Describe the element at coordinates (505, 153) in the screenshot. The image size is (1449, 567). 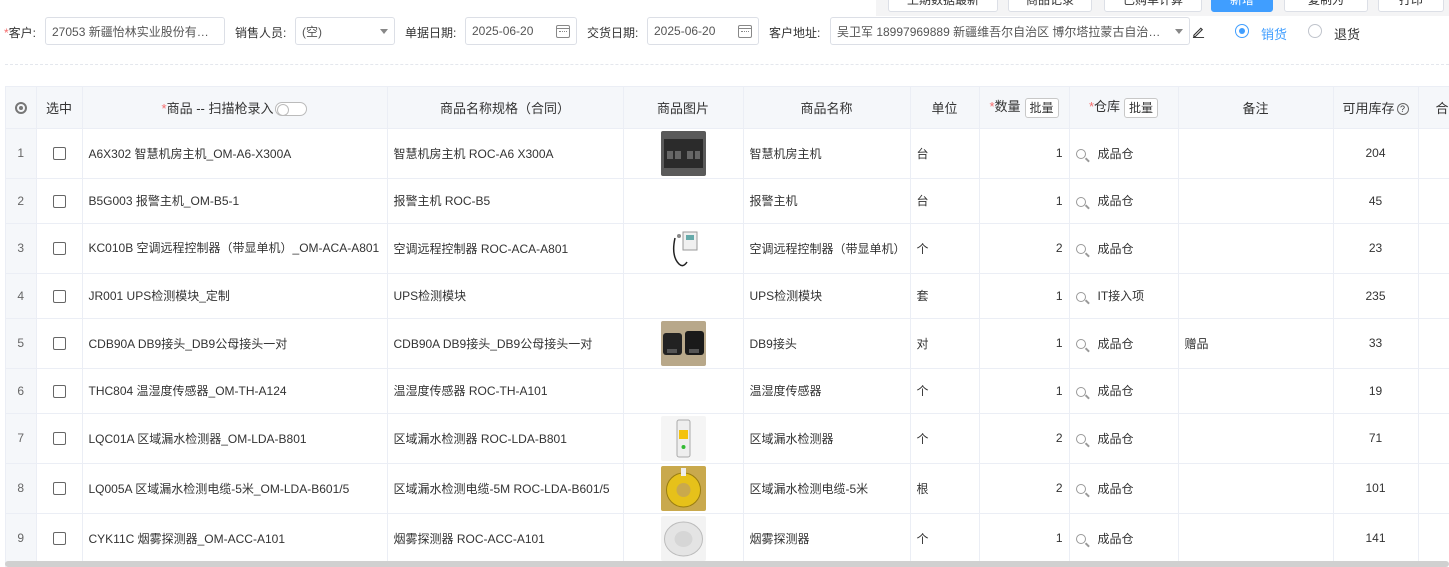
I see `spec-cell: 智慧机房主机 ROC-A6 X300A` at that location.